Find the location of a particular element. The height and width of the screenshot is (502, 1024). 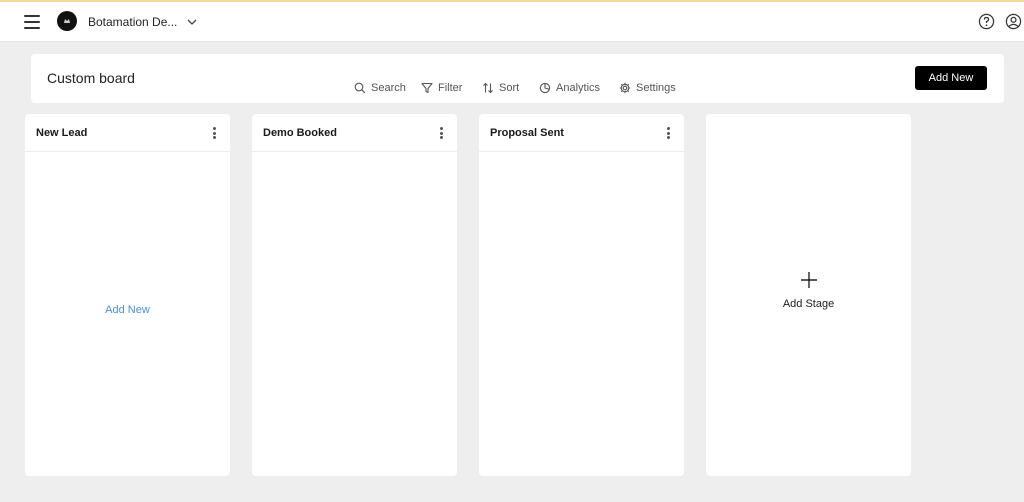

sort-button: Sort is located at coordinates (500, 88).